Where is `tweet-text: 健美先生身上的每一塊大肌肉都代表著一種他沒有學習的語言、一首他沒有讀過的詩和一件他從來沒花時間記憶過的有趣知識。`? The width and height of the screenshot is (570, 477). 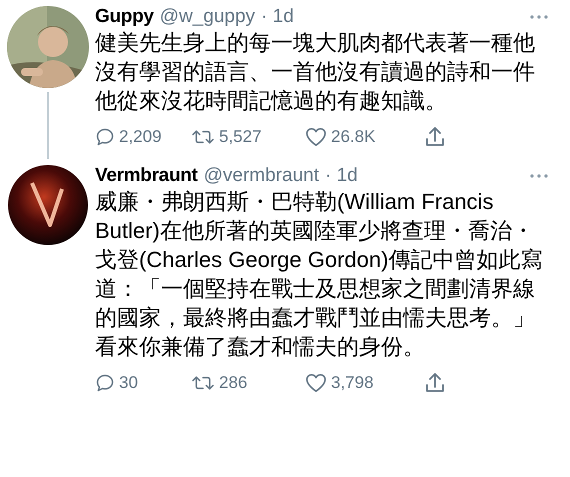
tweet-text: 健美先生身上的每一塊大肌肉都代表著一種他沒有學習的語言、一首他沒有讀過的詩和一件他從來沒花時間記憶過的有趣知識。 is located at coordinates (315, 72).